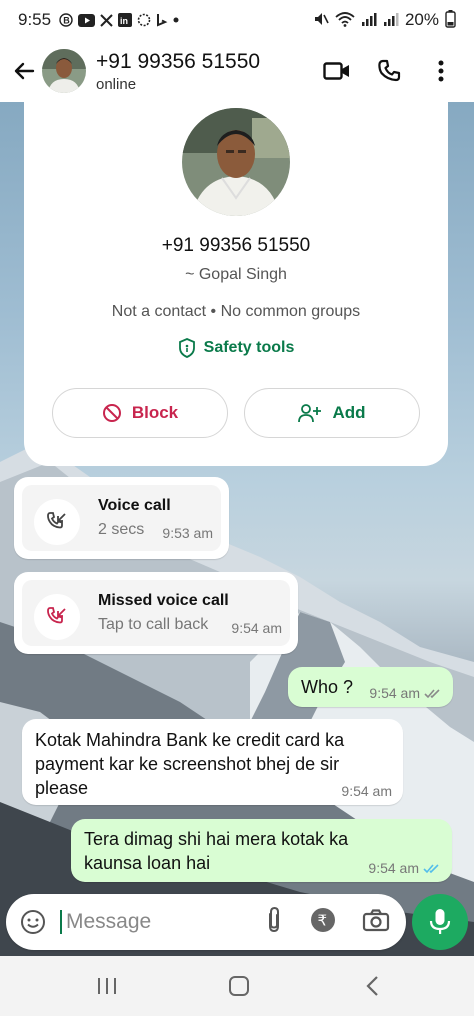  I want to click on call-card: Voice call 2 secs 9:53 am, so click(121, 518).